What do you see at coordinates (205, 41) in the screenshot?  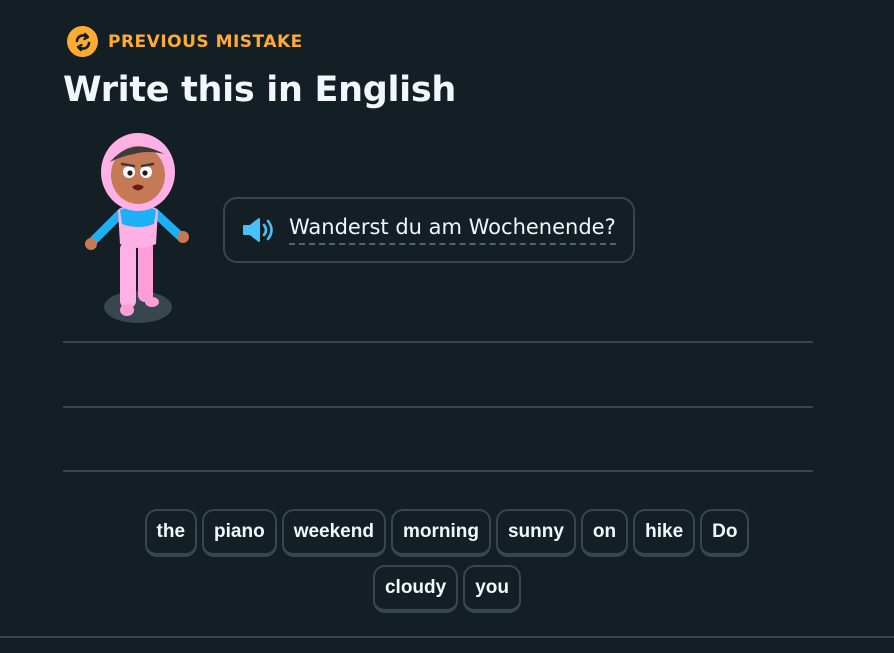 I see `previous-mistake-label: PREVIOUS MISTAKE` at bounding box center [205, 41].